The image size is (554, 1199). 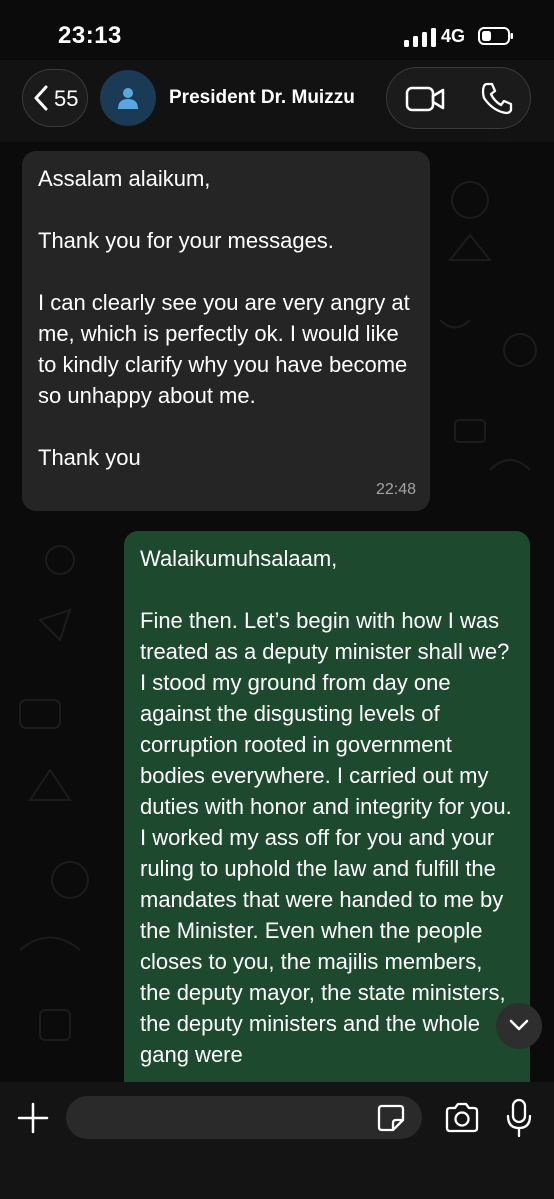 I want to click on message-composer, so click(x=277, y=1140).